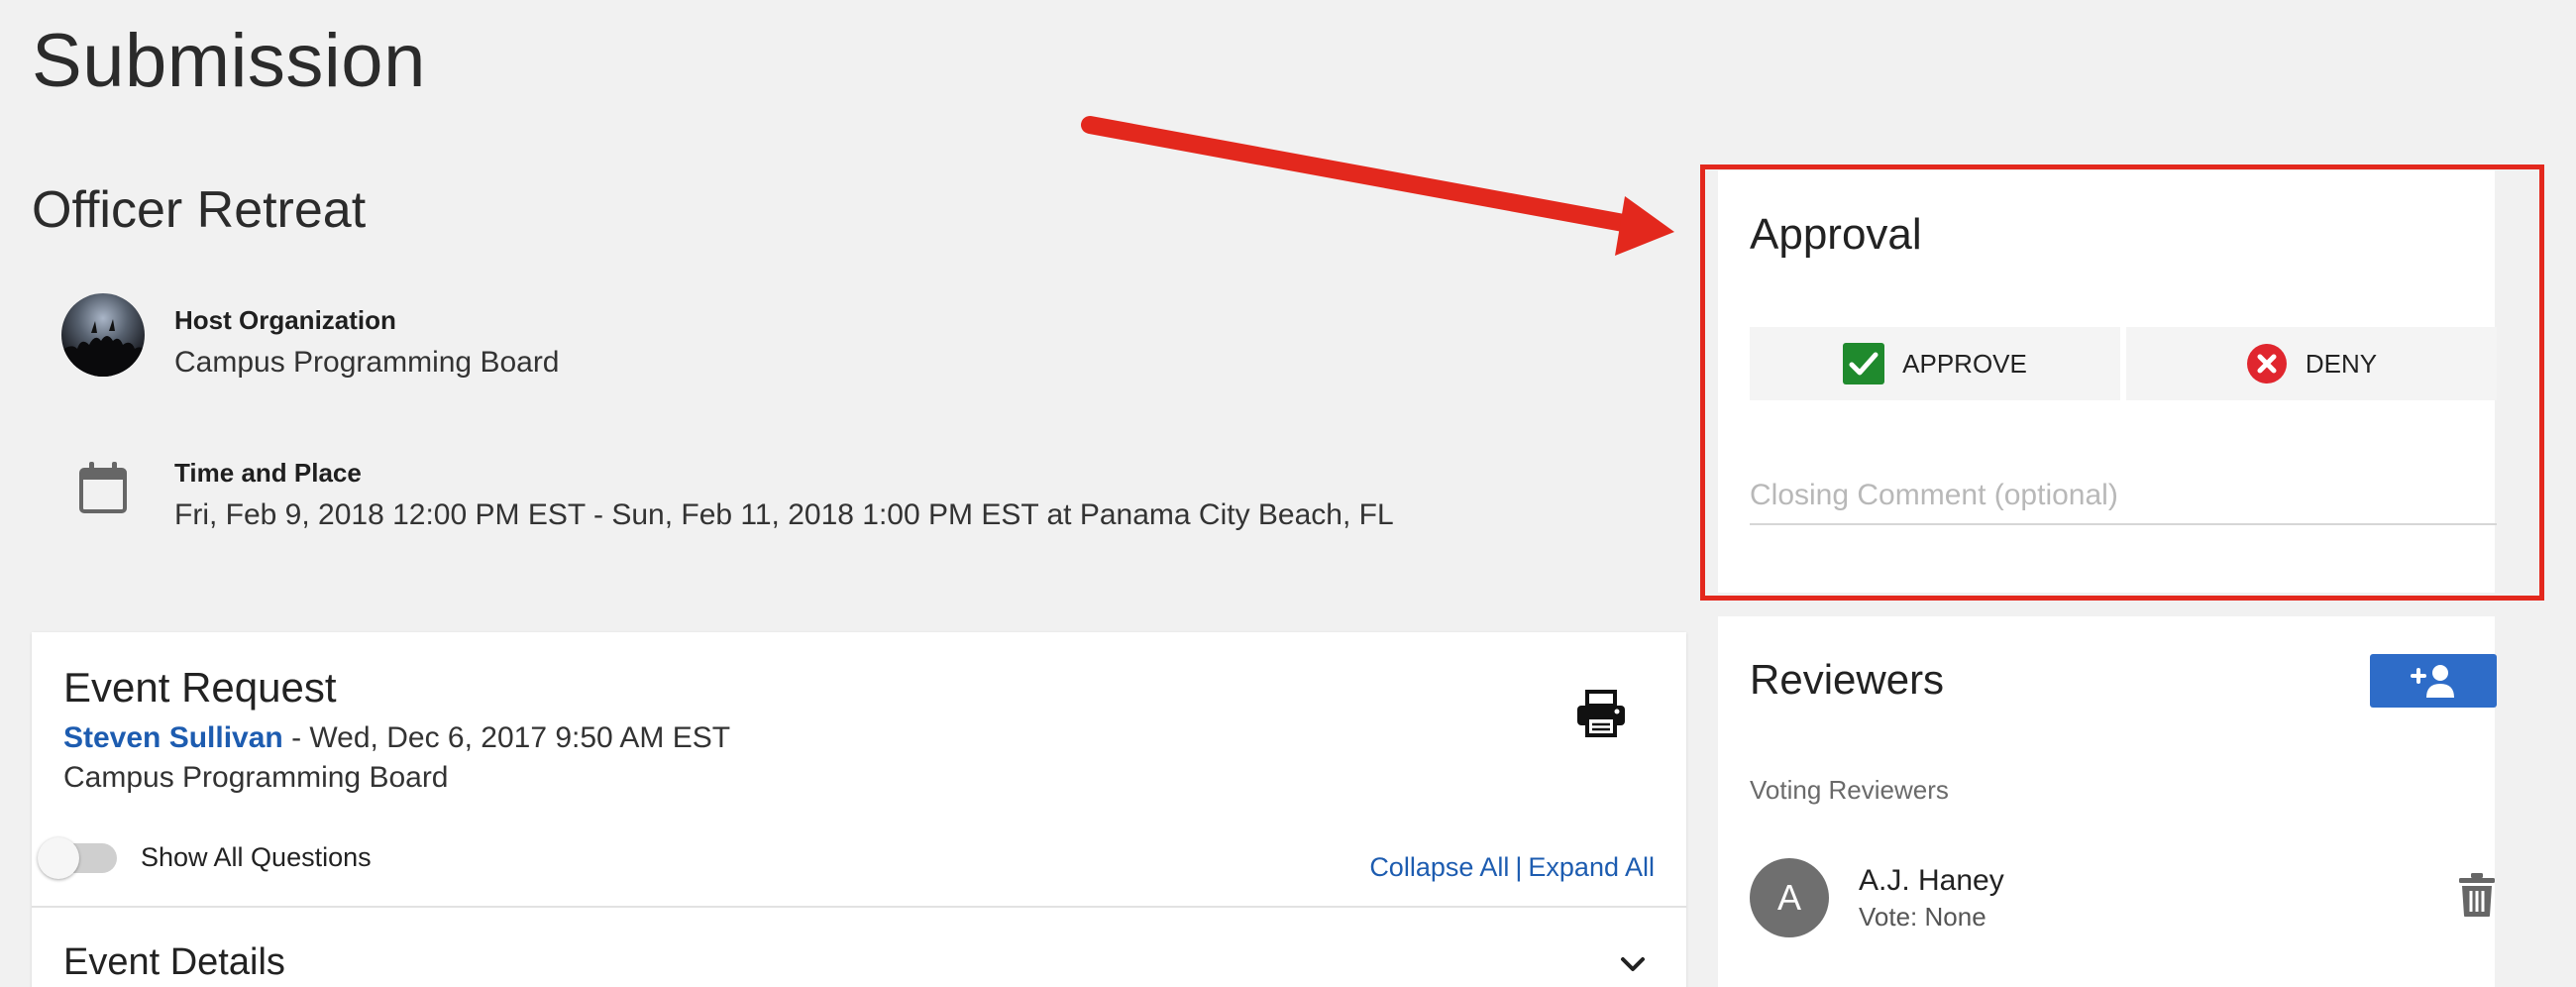 Image resolution: width=2576 pixels, height=987 pixels. What do you see at coordinates (859, 907) in the screenshot?
I see `section-divider` at bounding box center [859, 907].